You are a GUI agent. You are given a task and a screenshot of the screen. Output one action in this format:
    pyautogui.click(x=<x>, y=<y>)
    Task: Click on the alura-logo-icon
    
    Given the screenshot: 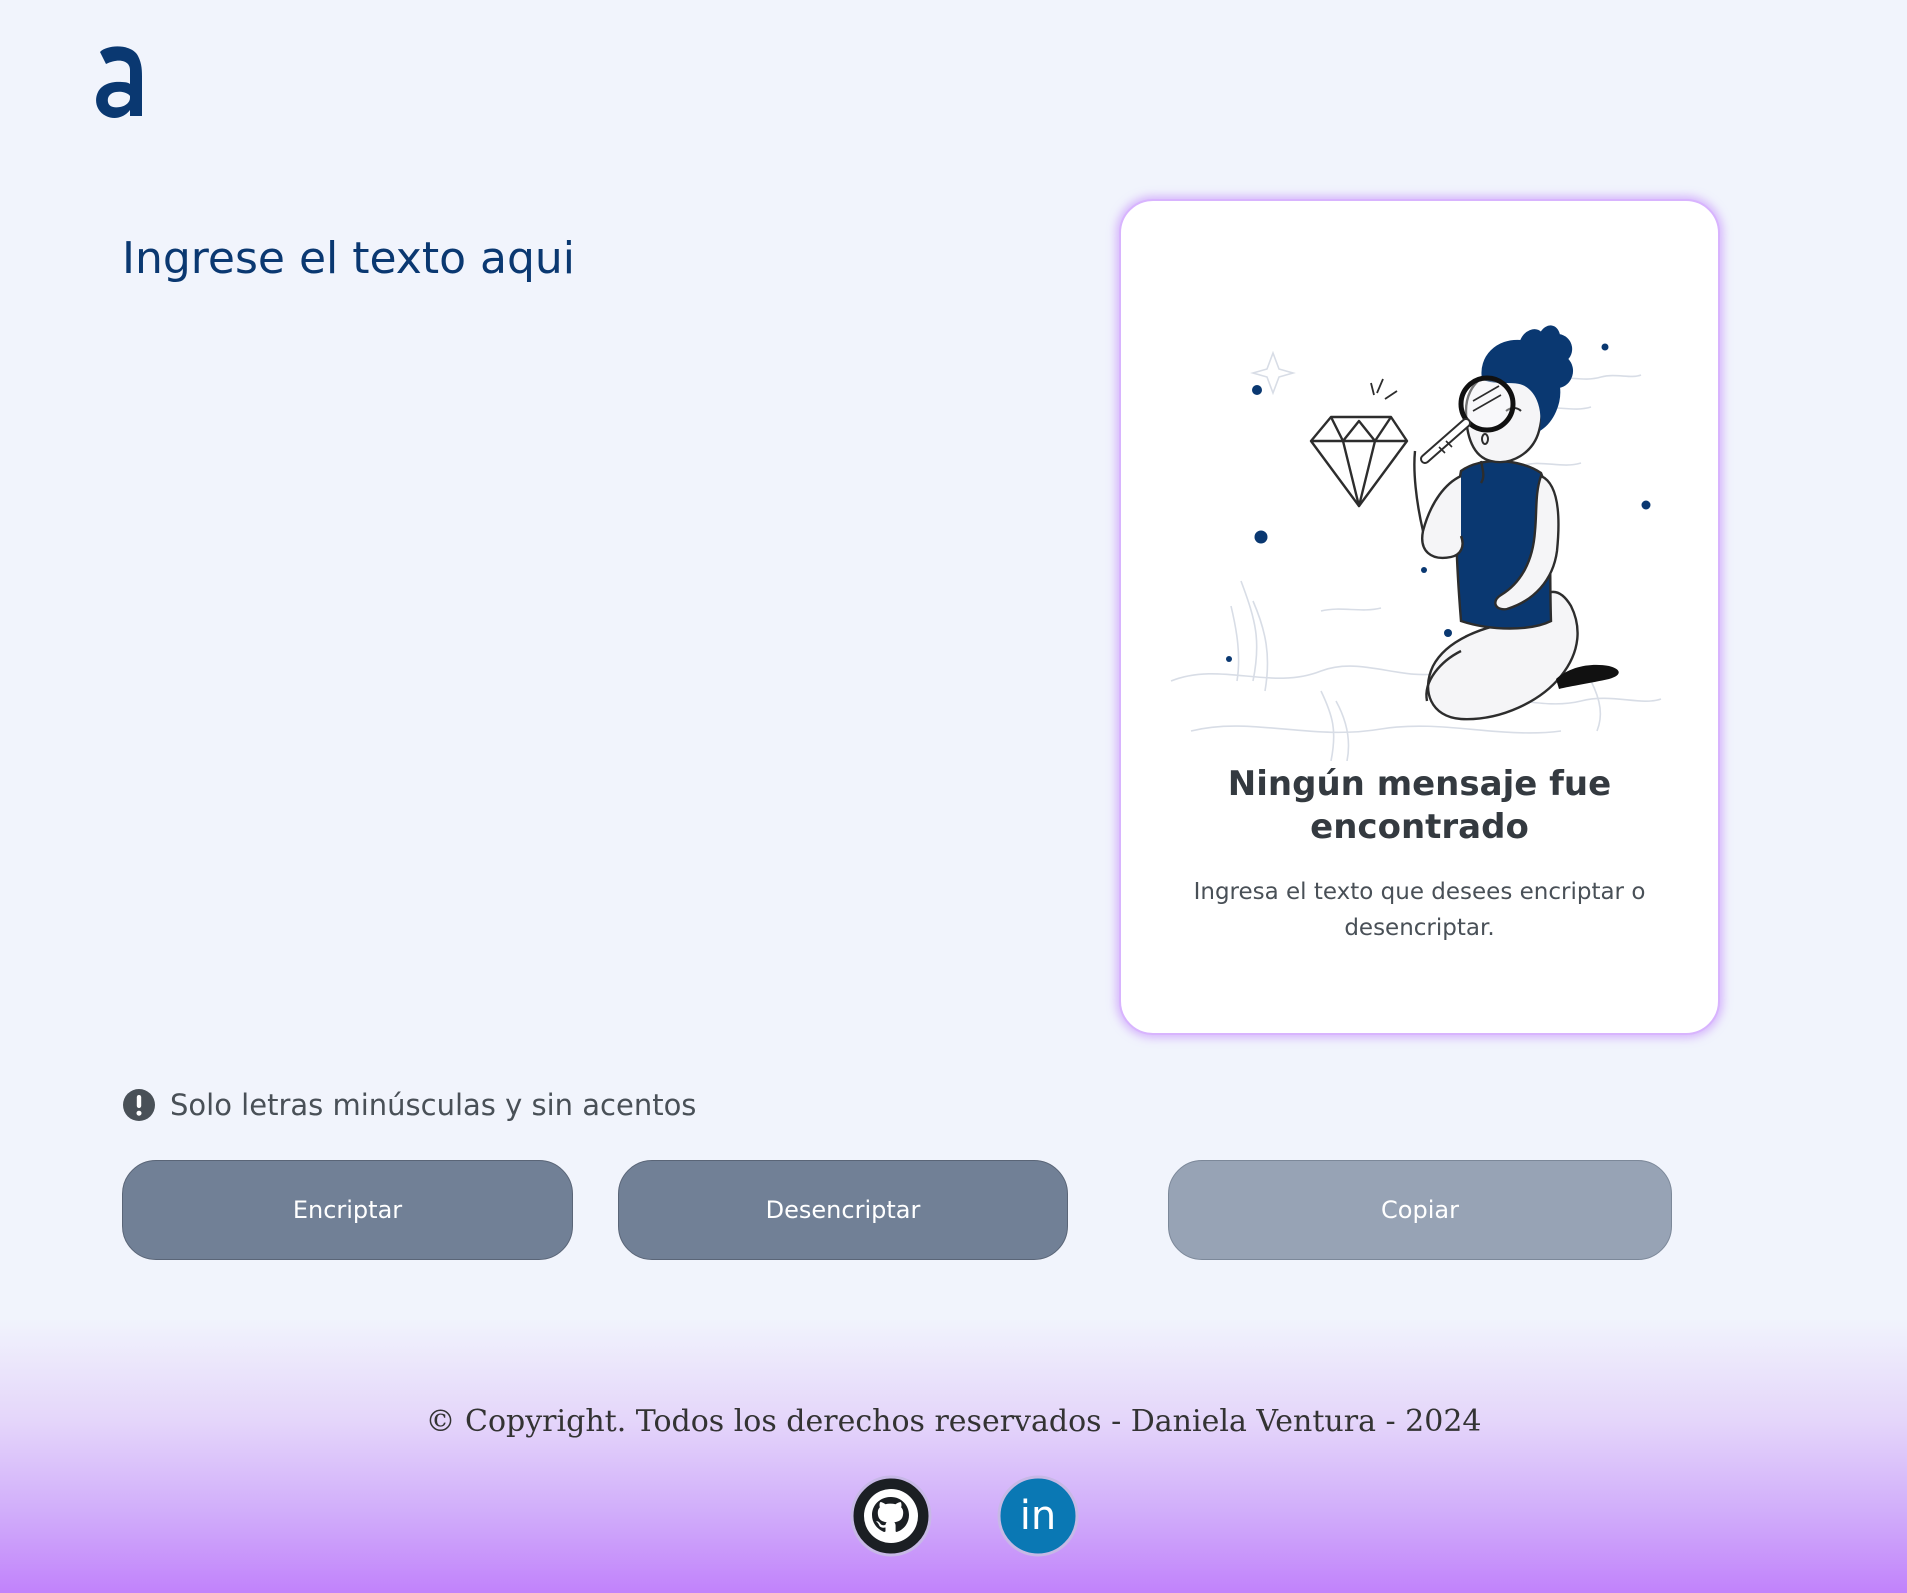 What is the action you would take?
    pyautogui.click(x=120, y=82)
    